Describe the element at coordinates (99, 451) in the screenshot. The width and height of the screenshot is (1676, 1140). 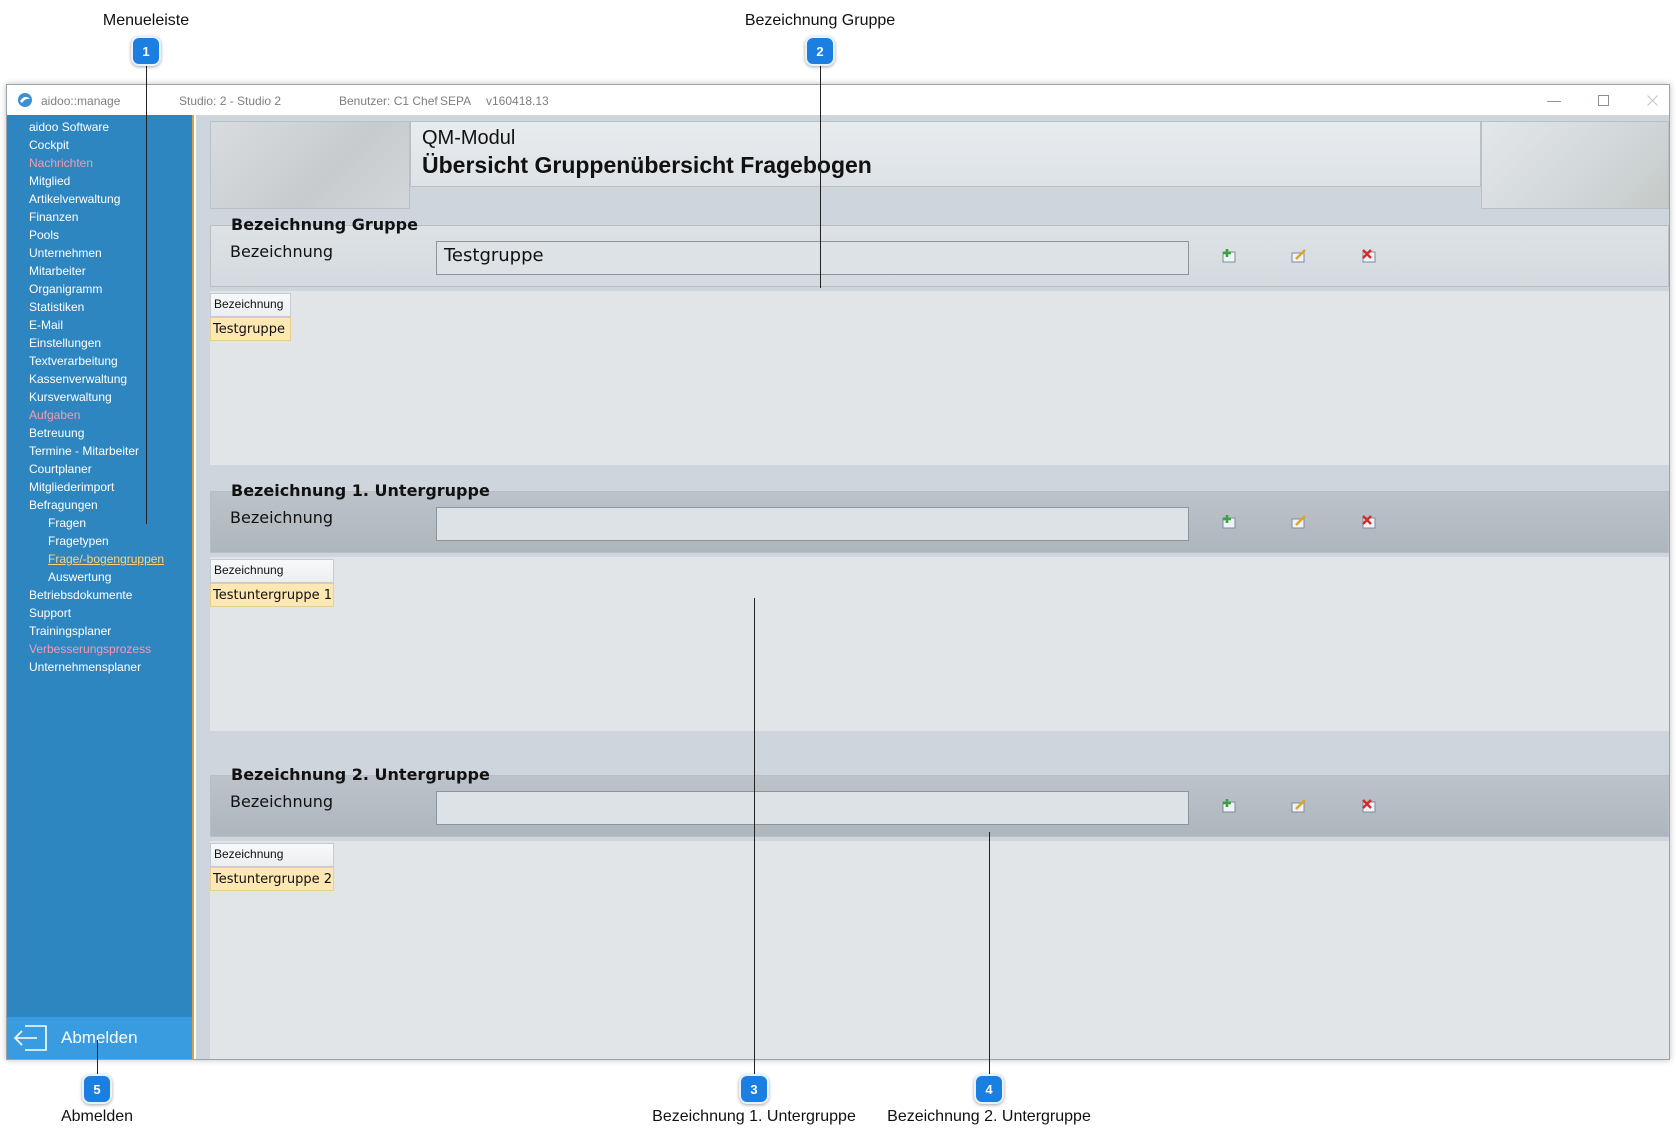
I see `sidebar-item-termine-mitarbeiter: Termine - Mitarbeiter` at that location.